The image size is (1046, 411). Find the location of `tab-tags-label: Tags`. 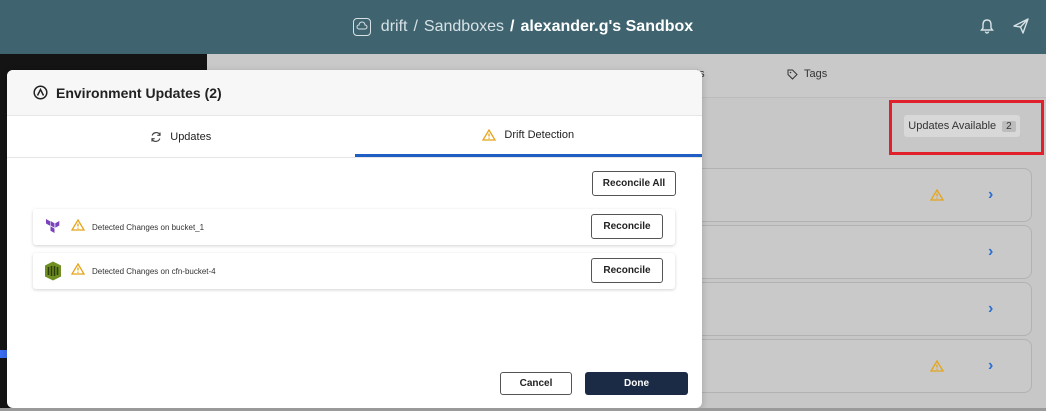

tab-tags-label: Tags is located at coordinates (816, 74).